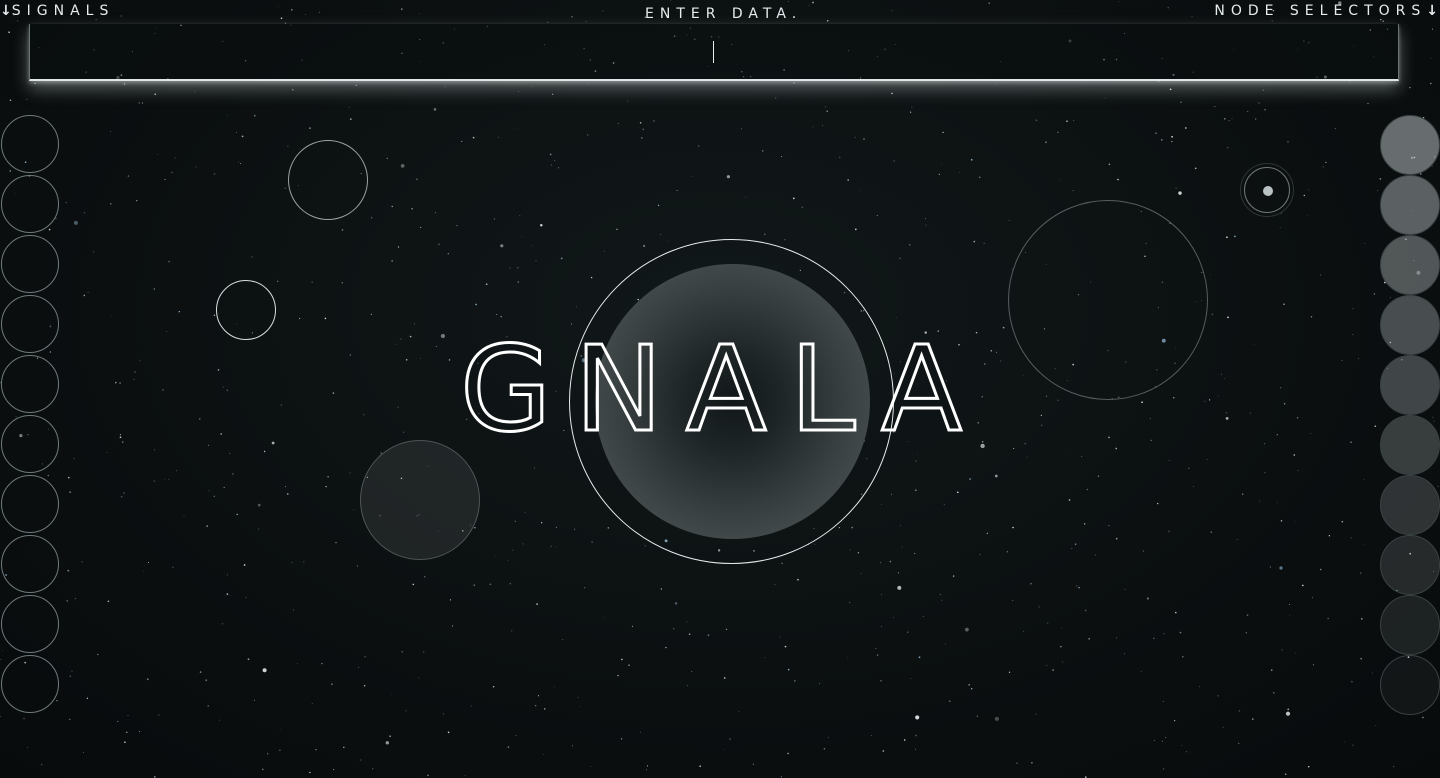 This screenshot has height=778, width=1440. What do you see at coordinates (63, 11) in the screenshot?
I see `signals-label-text: SIGNALS` at bounding box center [63, 11].